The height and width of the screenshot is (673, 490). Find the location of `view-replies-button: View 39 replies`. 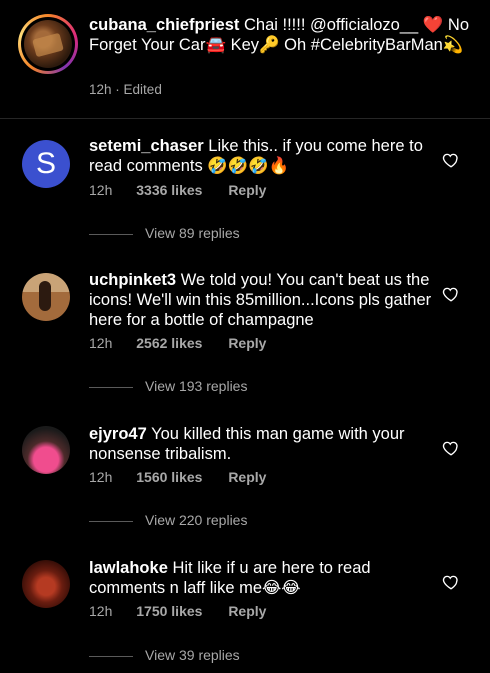

view-replies-button: View 39 replies is located at coordinates (164, 655).